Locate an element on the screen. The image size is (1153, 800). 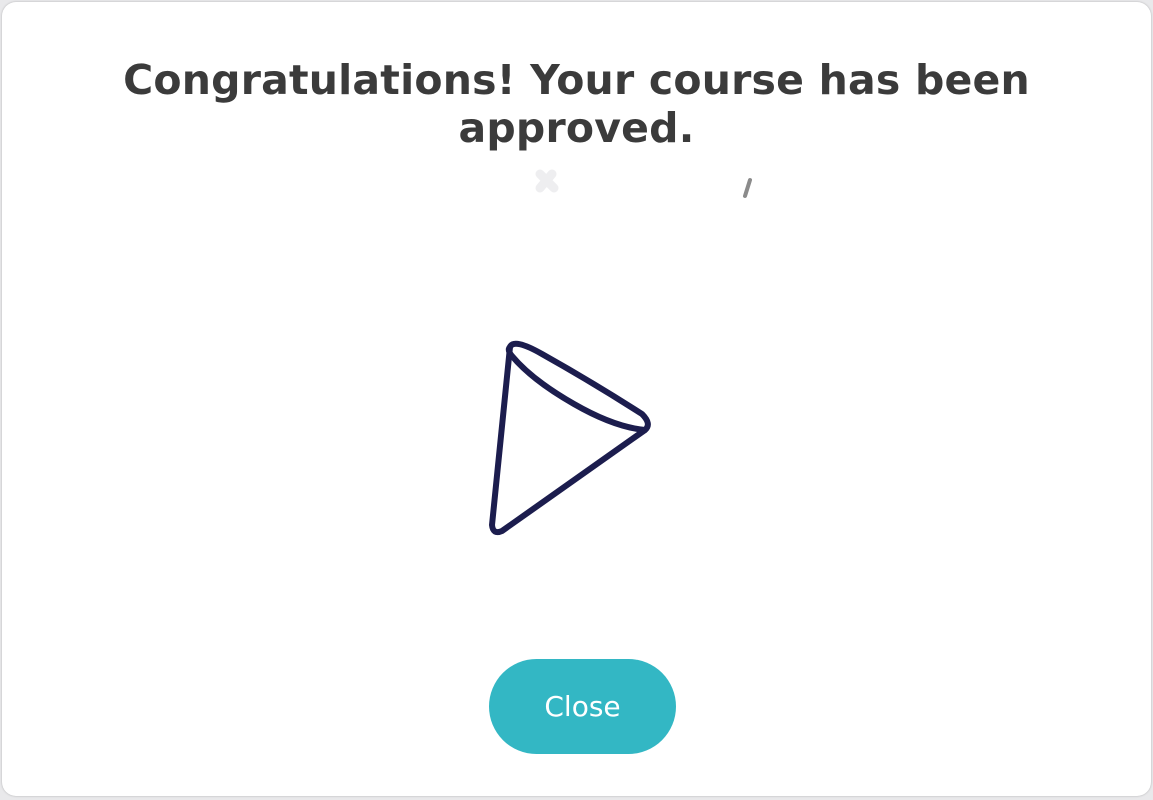
confetti-icon is located at coordinates (643, 183).